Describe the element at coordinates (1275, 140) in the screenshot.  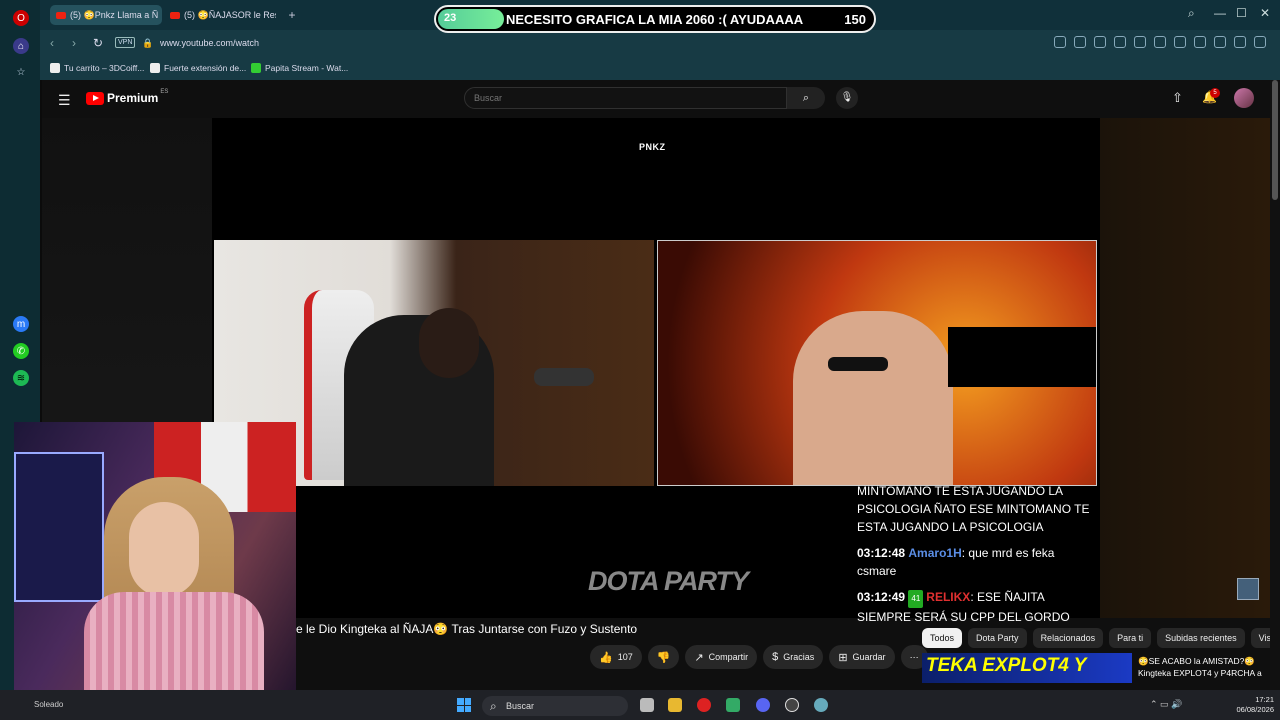
I see `scrollbar-thumb` at that location.